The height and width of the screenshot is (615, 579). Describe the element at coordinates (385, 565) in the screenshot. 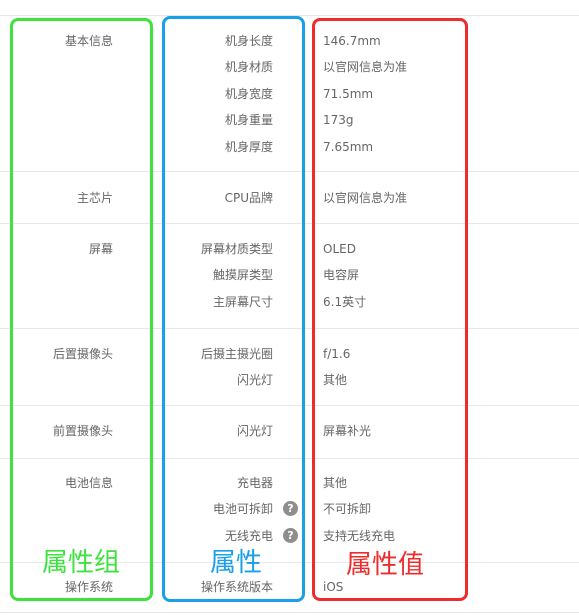

I see `overlay-label-attribute-value: 属性值` at that location.